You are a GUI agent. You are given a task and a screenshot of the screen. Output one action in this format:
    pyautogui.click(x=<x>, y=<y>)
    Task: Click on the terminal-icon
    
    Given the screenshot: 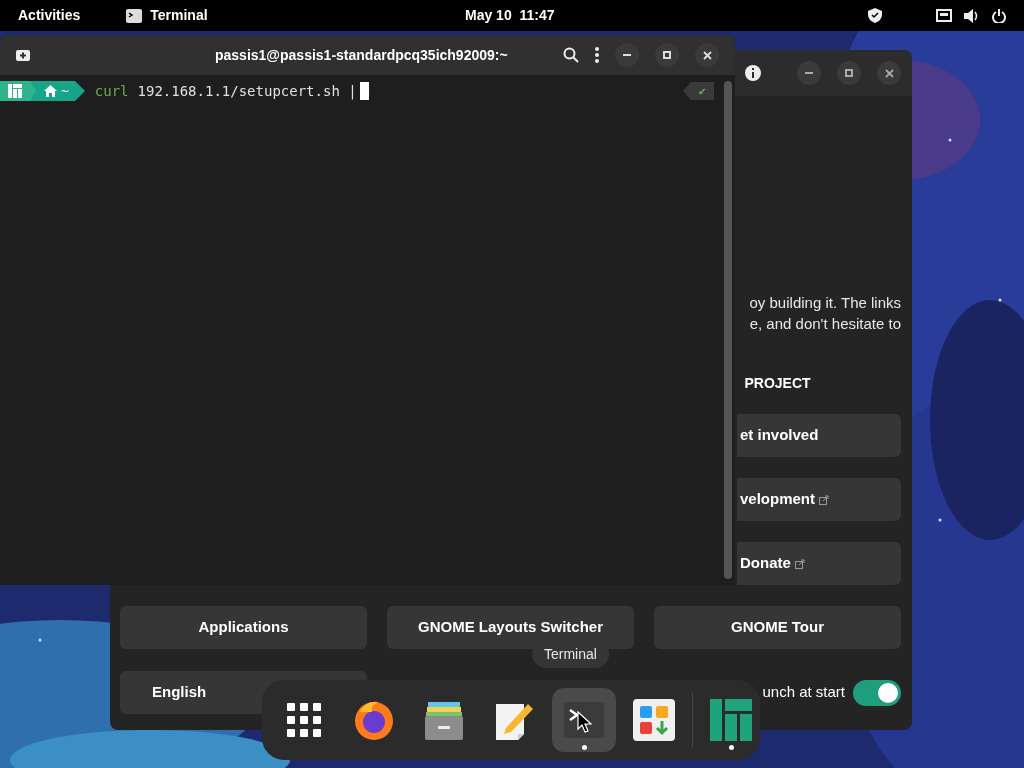 What is the action you would take?
    pyautogui.click(x=134, y=15)
    